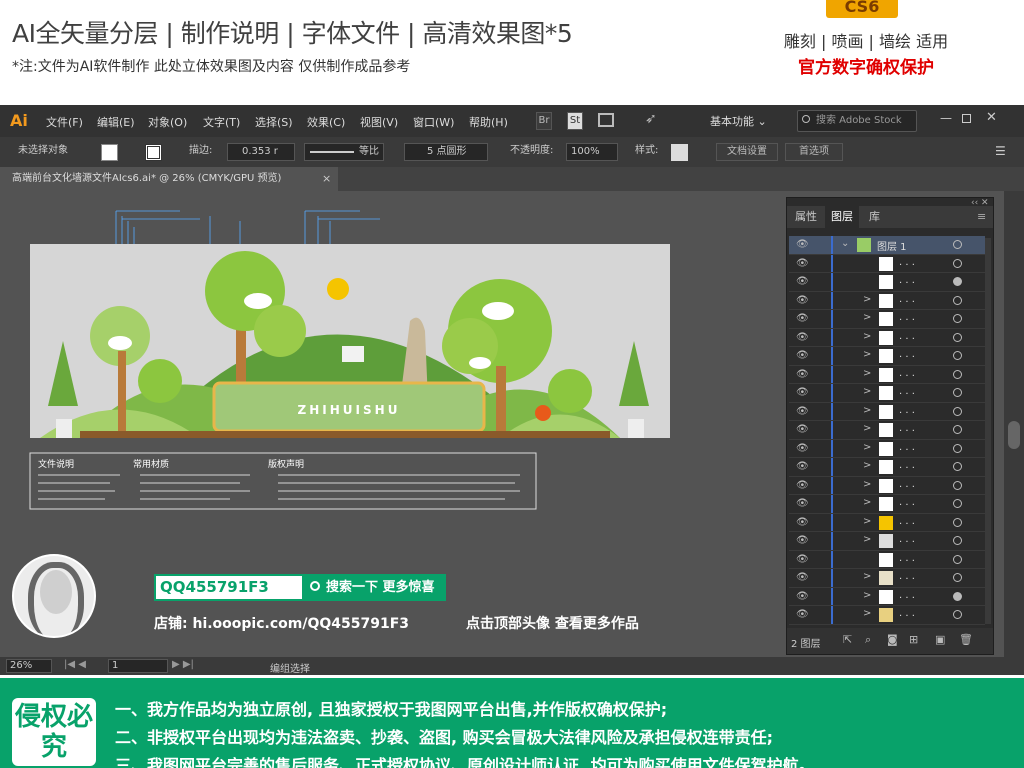  I want to click on menu-object: 对象(O), so click(167, 122).